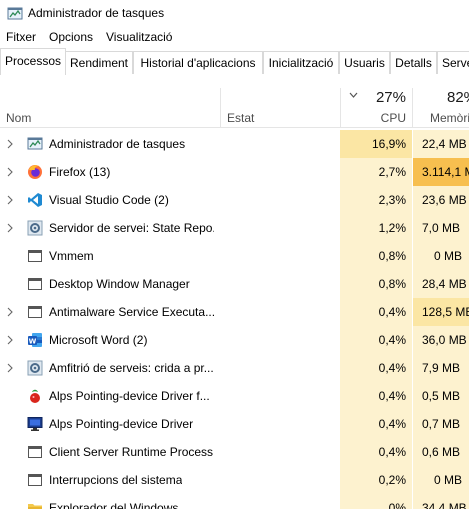  I want to click on cpu-value: 1,2%, so click(376, 228).